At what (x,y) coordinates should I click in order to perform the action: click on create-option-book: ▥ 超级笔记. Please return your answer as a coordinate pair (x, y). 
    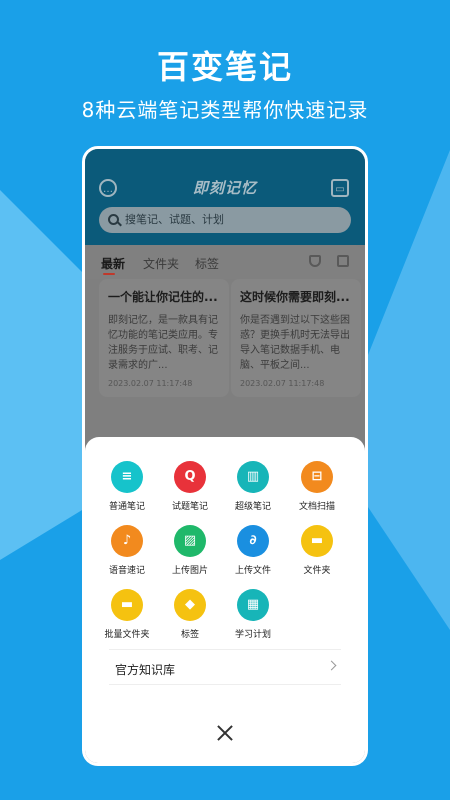
    Looking at the image, I should click on (253, 486).